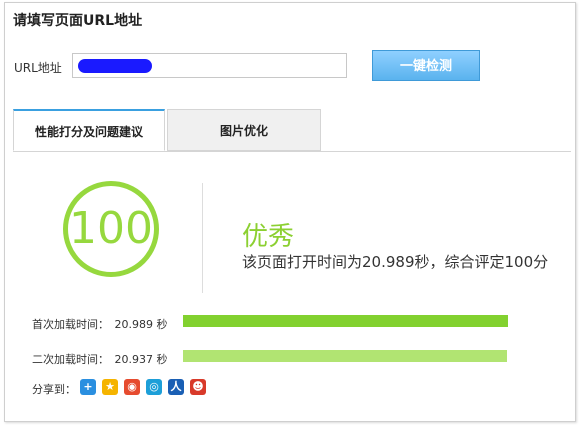 This screenshot has height=427, width=580. Describe the element at coordinates (198, 387) in the screenshot. I see `kaixin-icon: ☻` at that location.